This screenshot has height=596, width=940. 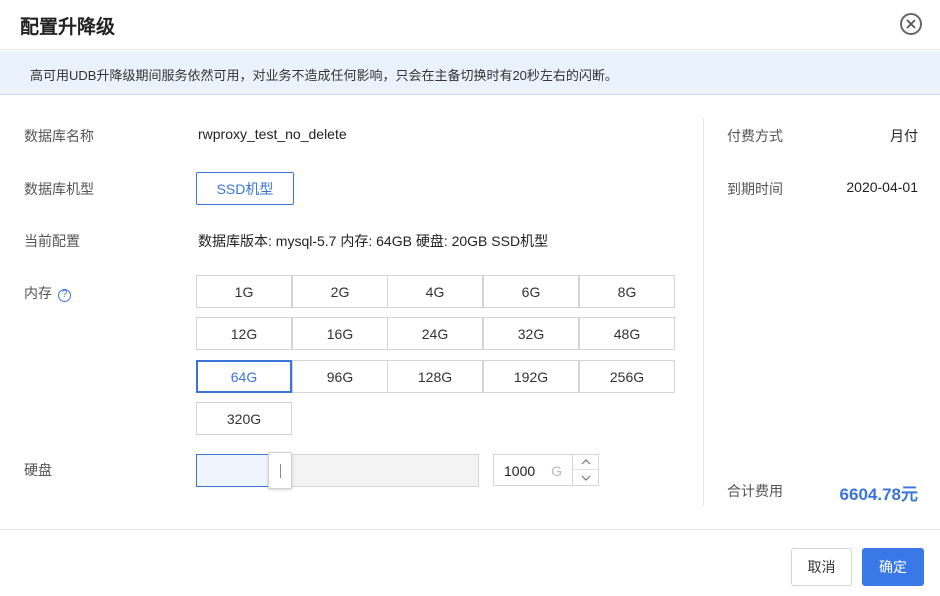 What do you see at coordinates (38, 293) in the screenshot?
I see `memory-label: 内存` at bounding box center [38, 293].